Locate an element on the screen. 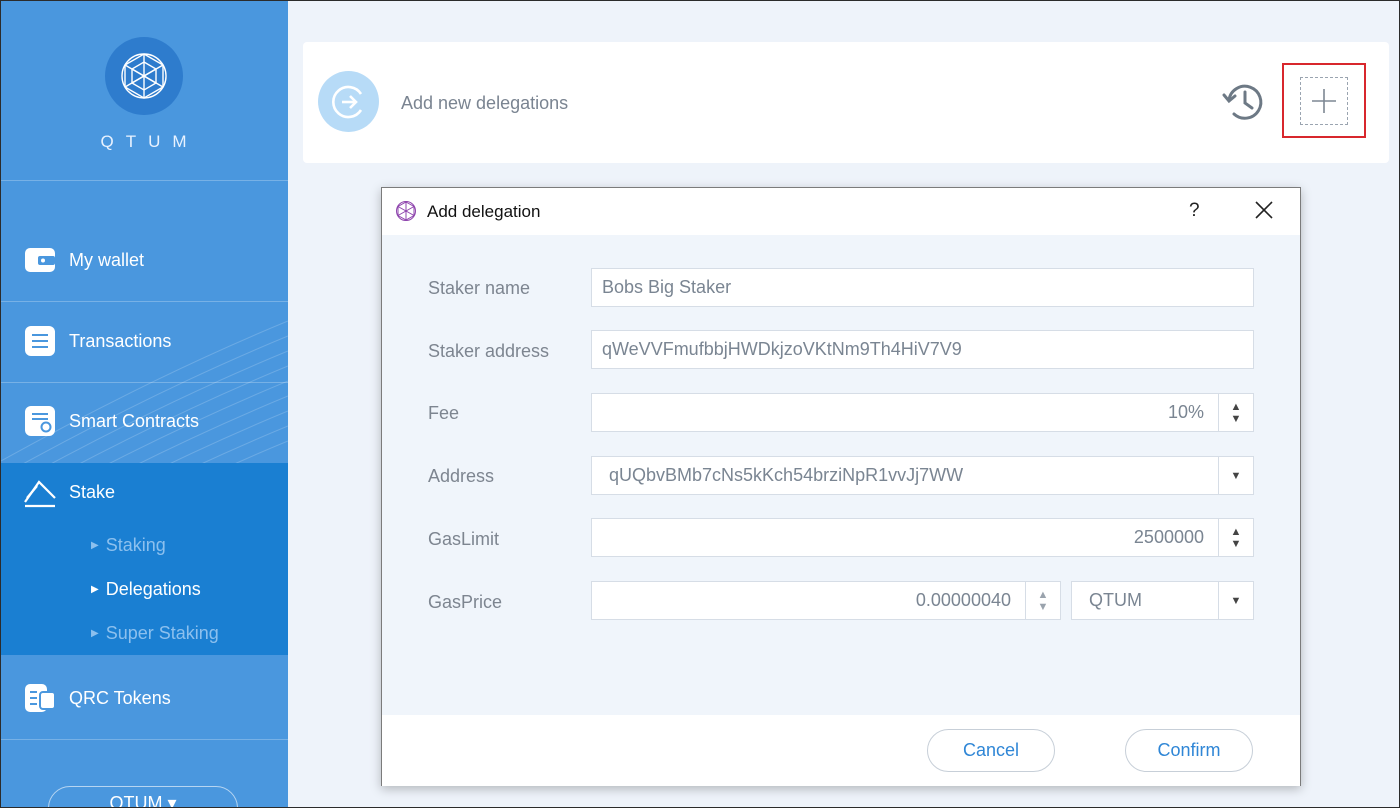  logo-wordmark: QTUM is located at coordinates (149, 141).